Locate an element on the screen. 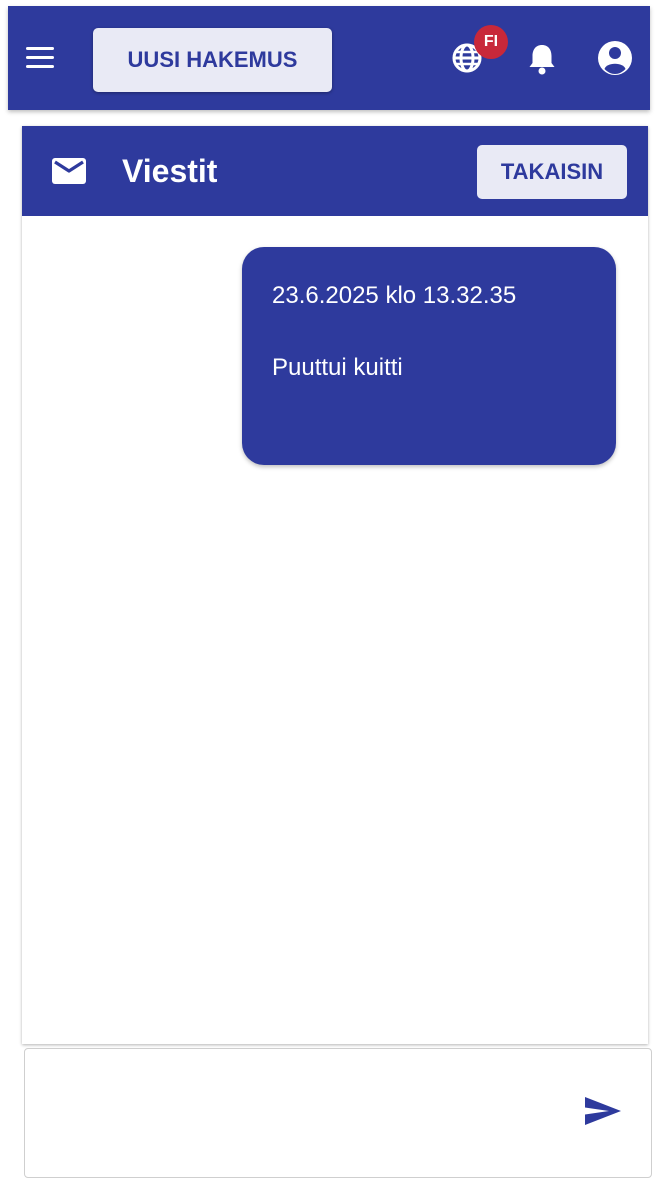  mail-icon is located at coordinates (69, 173).